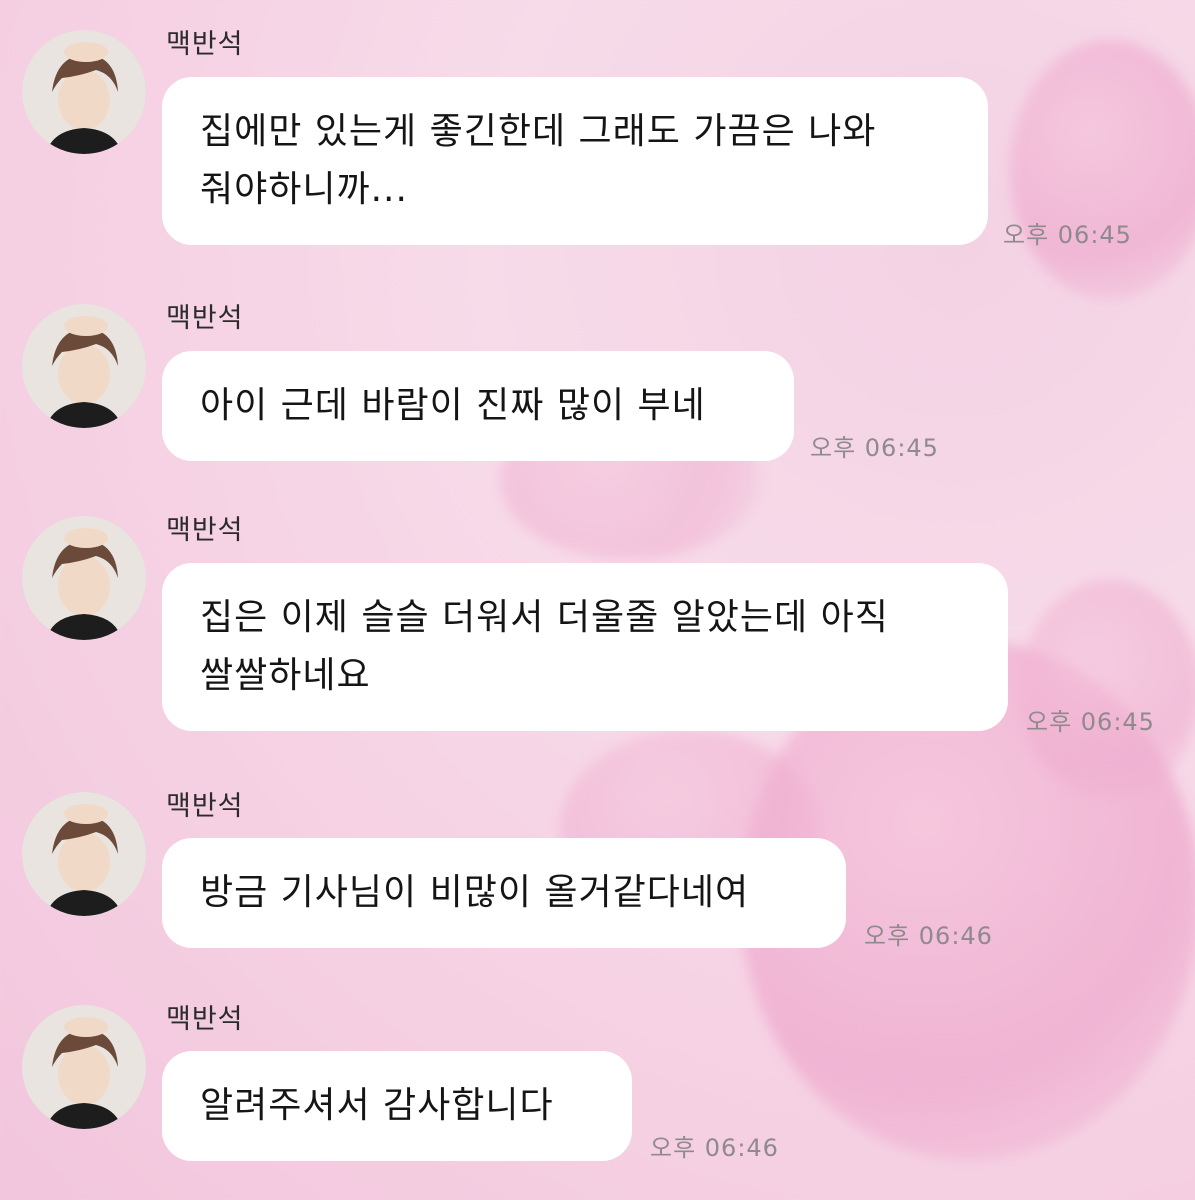 This screenshot has height=1200, width=1195. I want to click on message-bubble: 방금 기사님이 비많이 올거같다네여, so click(504, 893).